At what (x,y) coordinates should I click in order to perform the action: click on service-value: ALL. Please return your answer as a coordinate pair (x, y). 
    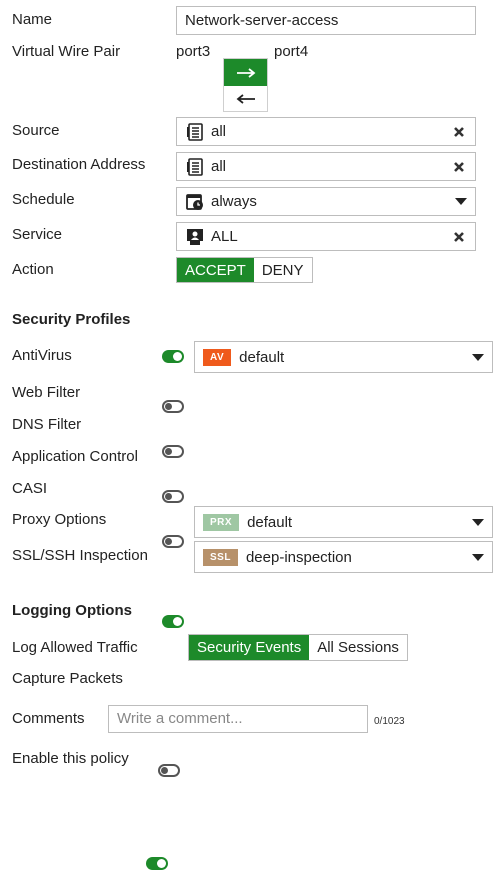
    Looking at the image, I should click on (224, 236).